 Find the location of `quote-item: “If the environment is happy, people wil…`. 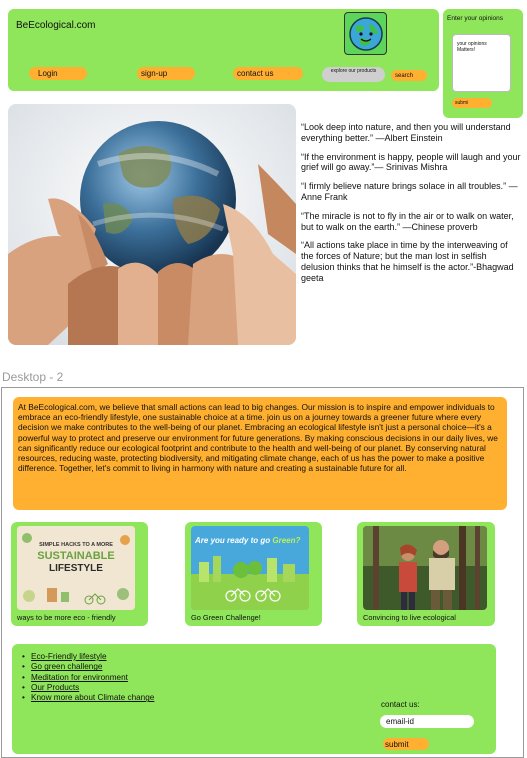

quote-item: “If the environment is happy, people wil… is located at coordinates (411, 162).